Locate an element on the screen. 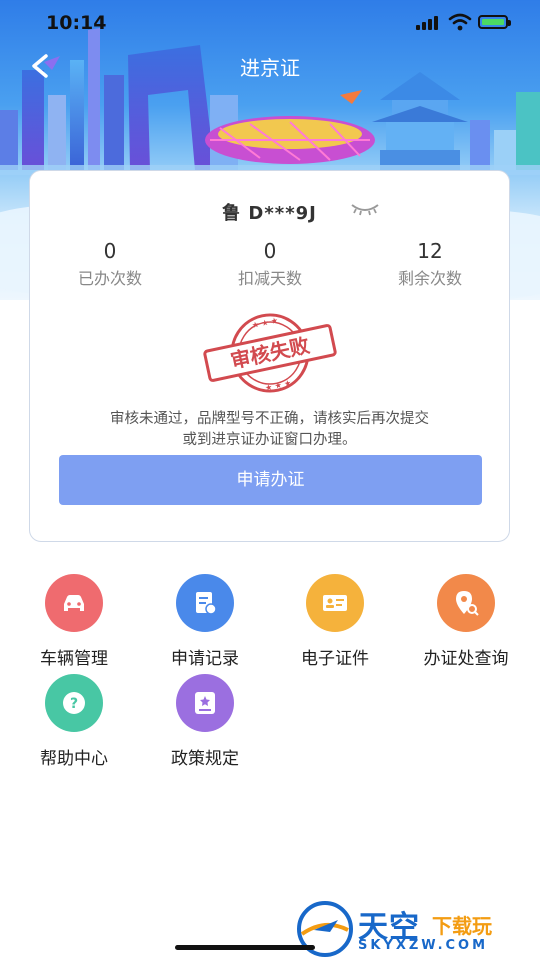  status-bar: 10:14 is located at coordinates (270, 23).